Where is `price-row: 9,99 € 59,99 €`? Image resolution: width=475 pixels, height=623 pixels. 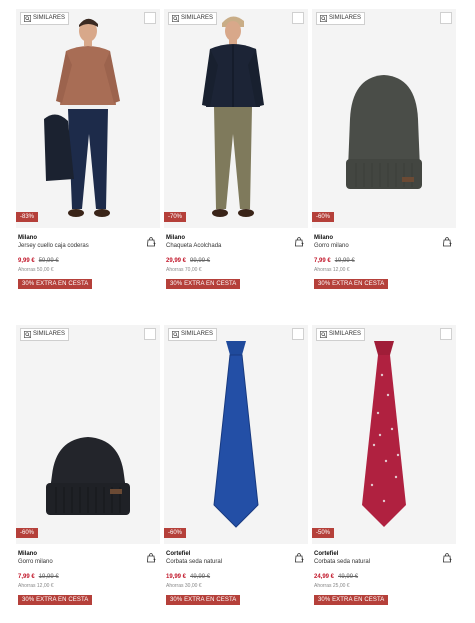 price-row: 9,99 € 59,99 € is located at coordinates (38, 261).